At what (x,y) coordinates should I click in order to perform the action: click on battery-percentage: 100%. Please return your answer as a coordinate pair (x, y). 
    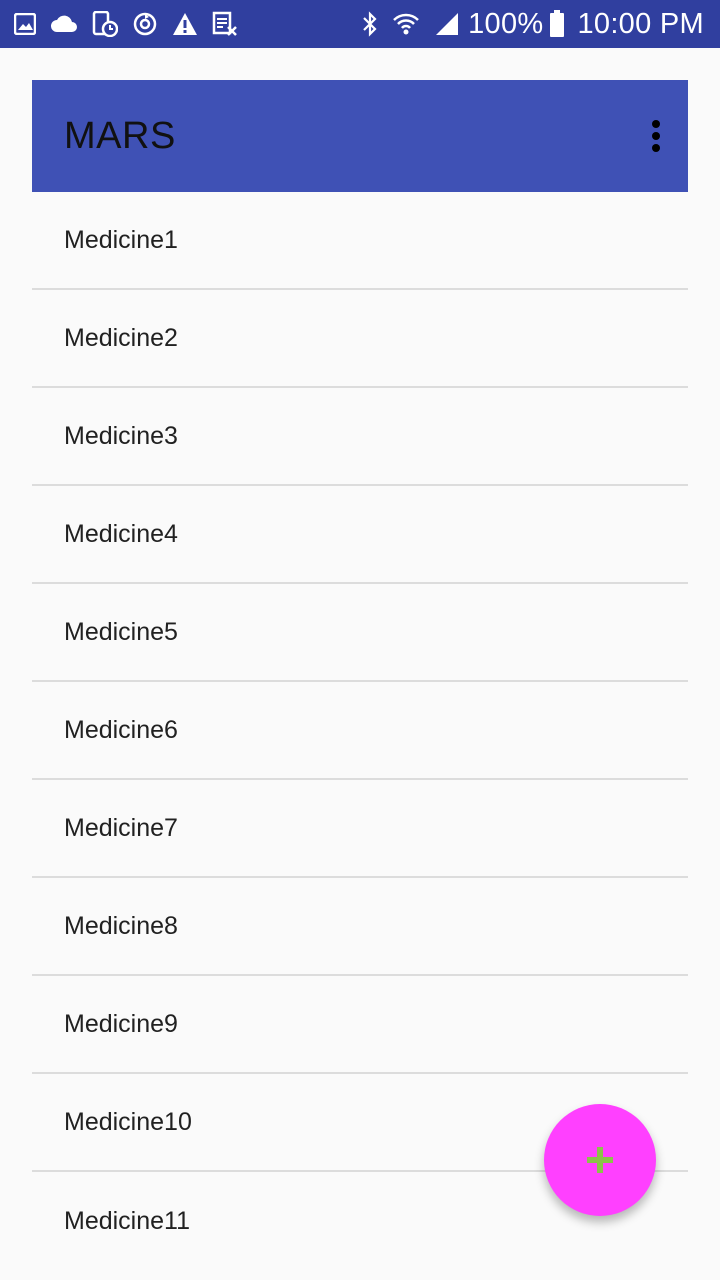
    Looking at the image, I should click on (506, 23).